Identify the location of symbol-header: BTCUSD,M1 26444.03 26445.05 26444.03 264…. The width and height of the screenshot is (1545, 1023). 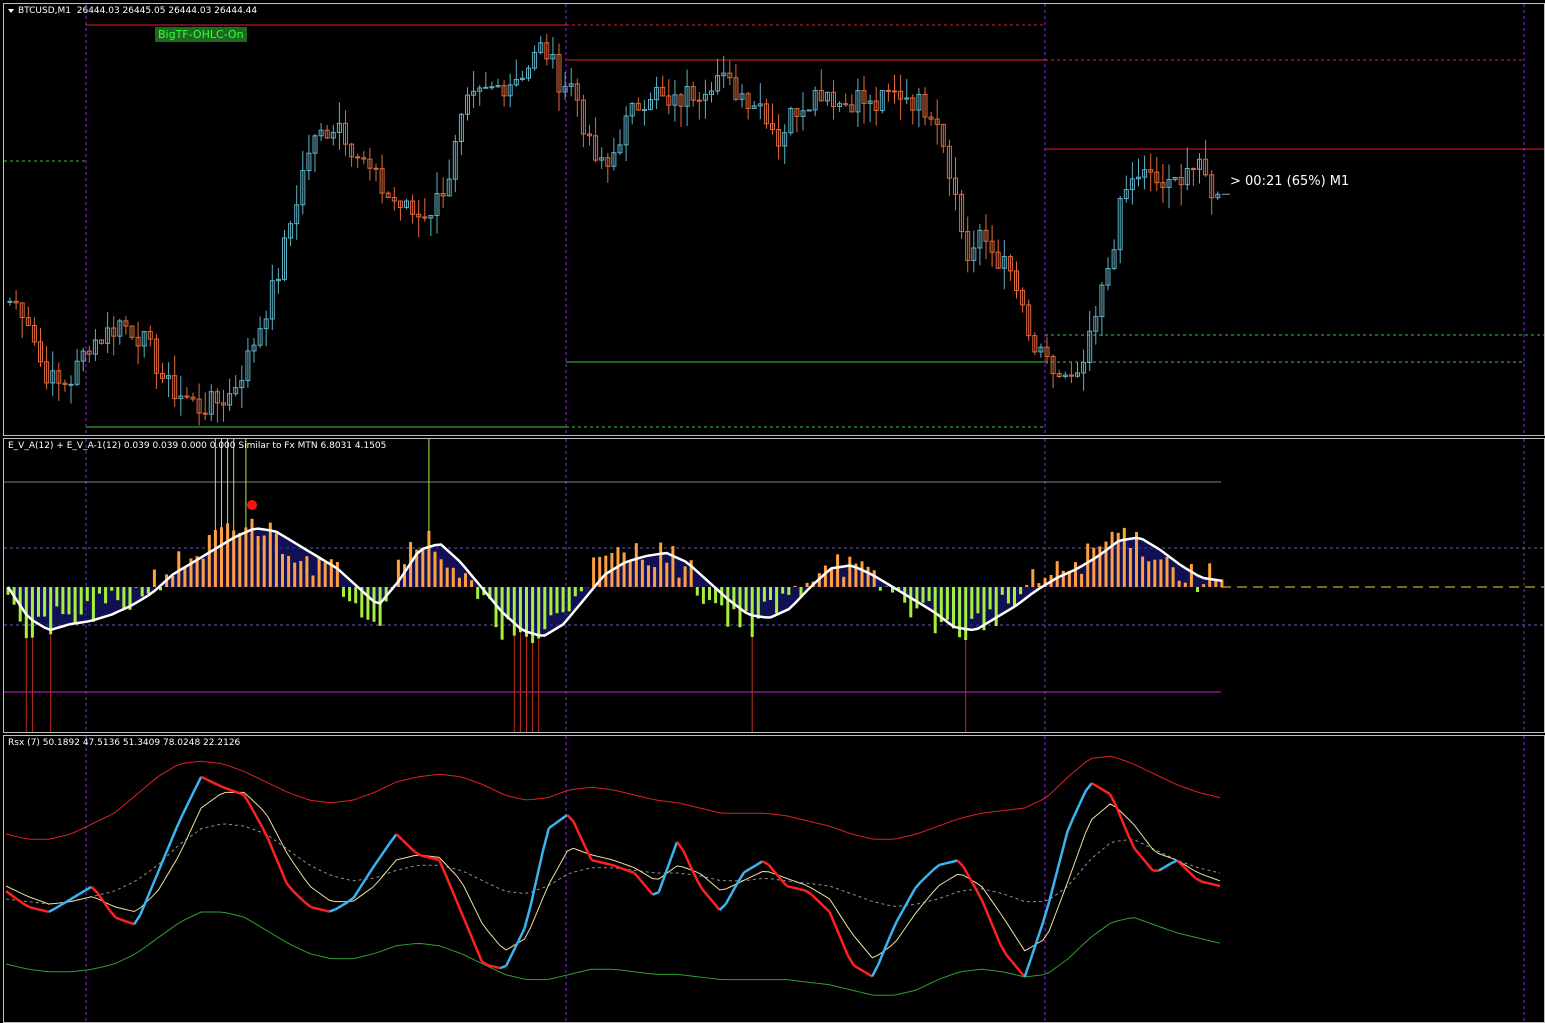
(132, 11).